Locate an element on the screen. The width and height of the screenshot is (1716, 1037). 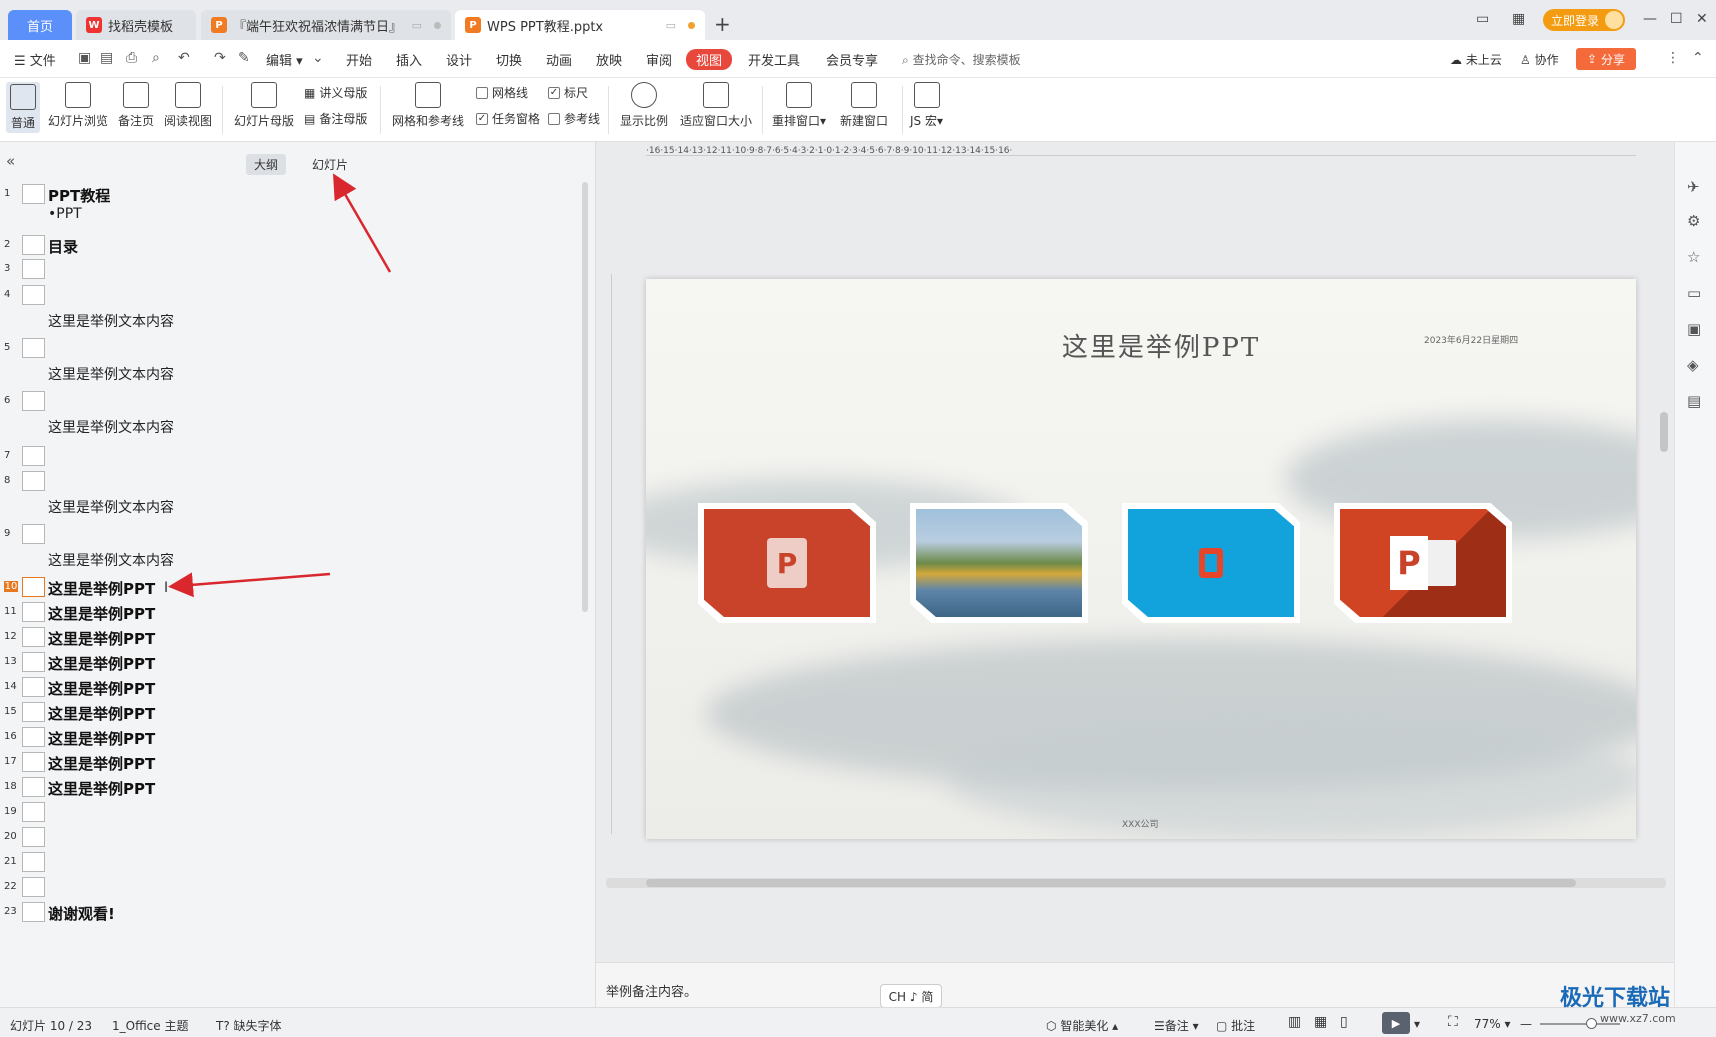
outline-row: 22 is located at coordinates (290, 887).